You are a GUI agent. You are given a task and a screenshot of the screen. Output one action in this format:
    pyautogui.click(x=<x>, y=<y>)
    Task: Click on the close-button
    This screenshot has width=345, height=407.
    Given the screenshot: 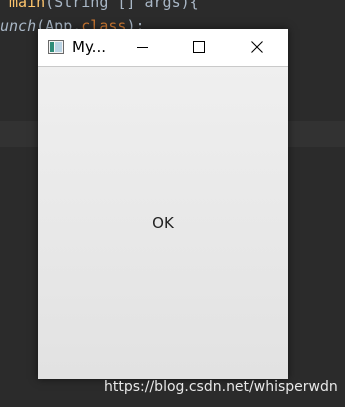 What is the action you would take?
    pyautogui.click(x=257, y=47)
    